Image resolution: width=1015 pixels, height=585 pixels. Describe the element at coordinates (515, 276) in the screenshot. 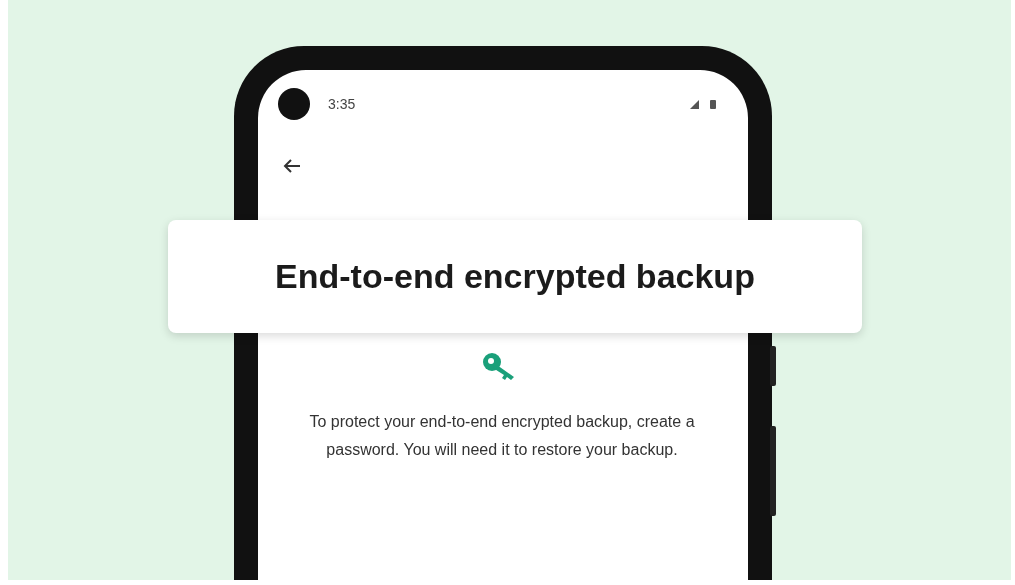

I see `banner-title: End-to-end encrypted backup` at that location.